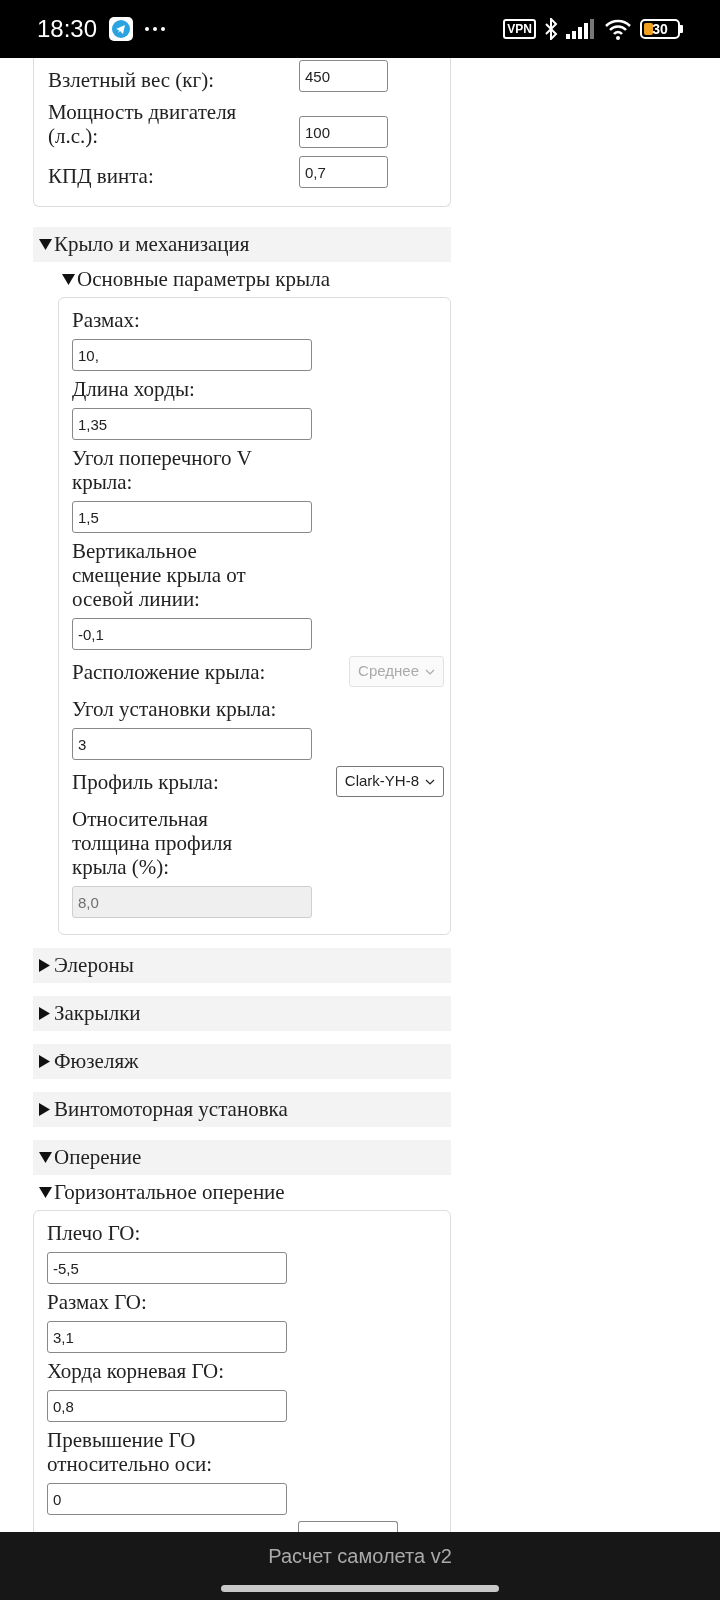 This screenshot has width=720, height=1600. Describe the element at coordinates (159, 575) in the screenshot. I see `field-label: Вертикальное смещение крыла от осевой линии:` at that location.